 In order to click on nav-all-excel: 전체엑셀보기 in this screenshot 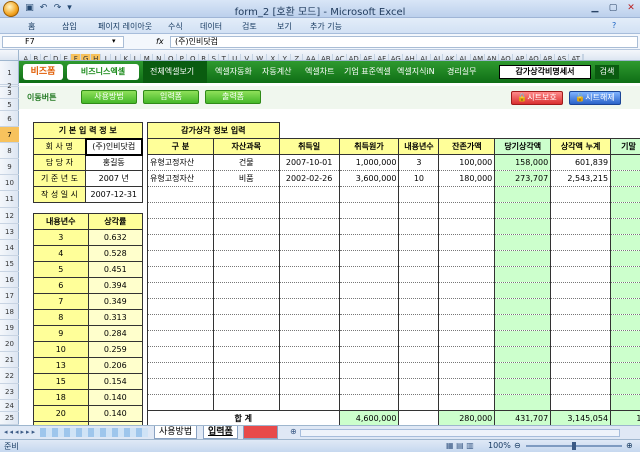, I will do `click(172, 72)`.